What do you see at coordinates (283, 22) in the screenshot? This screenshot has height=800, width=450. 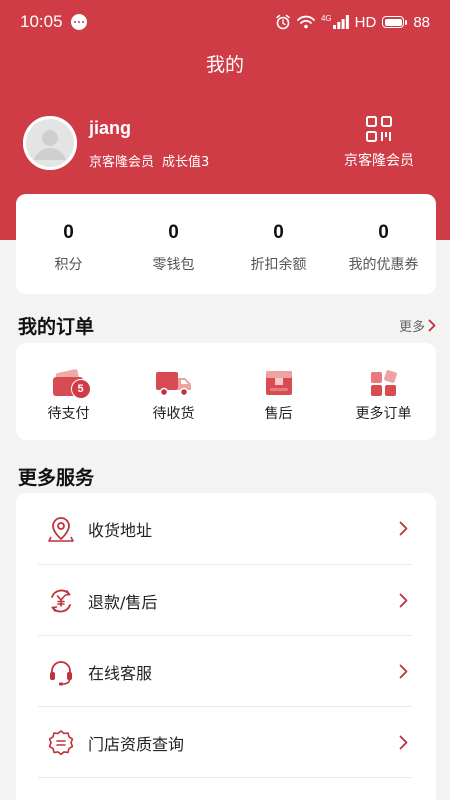 I see `alarm-icon` at bounding box center [283, 22].